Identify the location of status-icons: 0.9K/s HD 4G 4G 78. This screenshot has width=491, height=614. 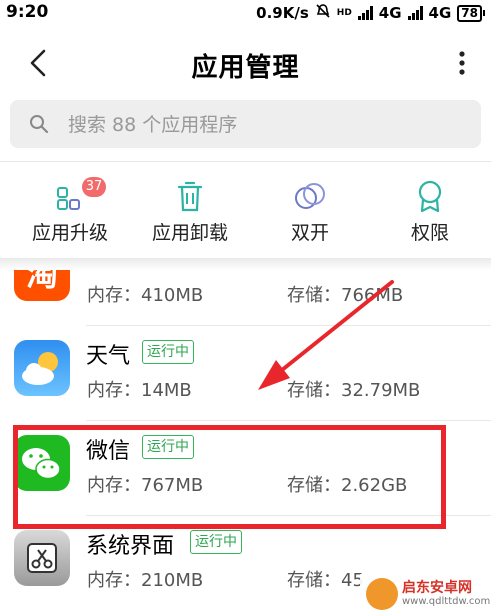
(370, 13).